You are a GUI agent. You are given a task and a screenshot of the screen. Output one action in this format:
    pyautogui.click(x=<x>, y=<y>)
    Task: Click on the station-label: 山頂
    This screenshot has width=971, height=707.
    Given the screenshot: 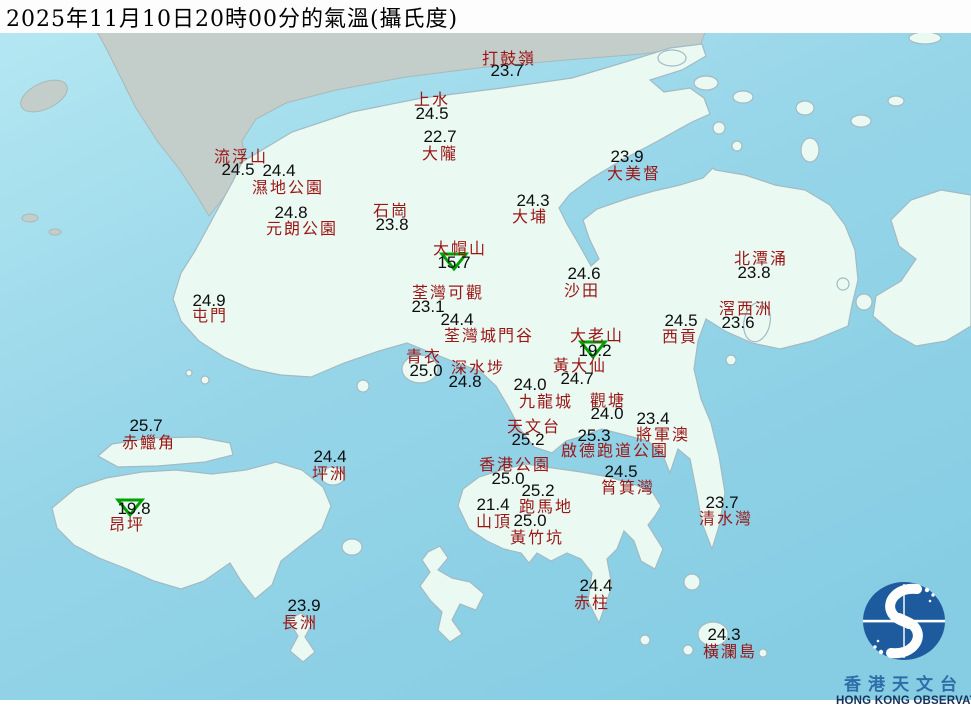 What is the action you would take?
    pyautogui.click(x=494, y=521)
    